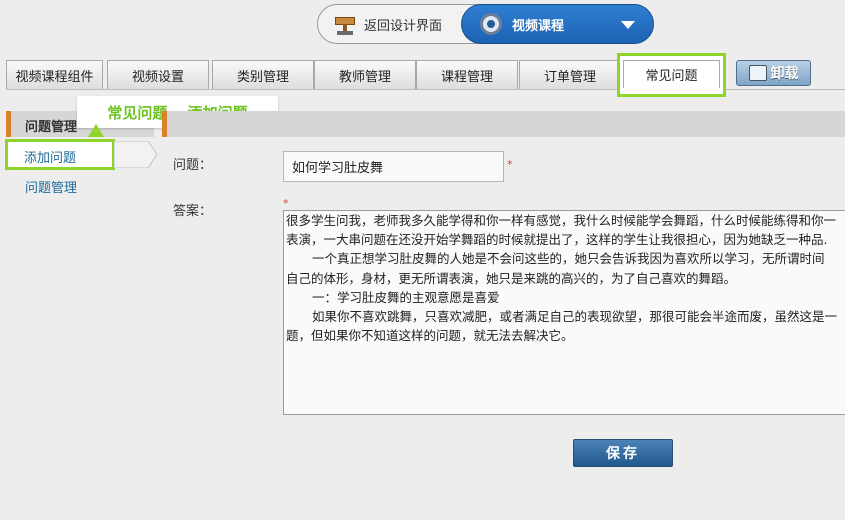 Image resolution: width=845 pixels, height=520 pixels. I want to click on sidebar-item-add-question-label: 添加问题, so click(50, 158).